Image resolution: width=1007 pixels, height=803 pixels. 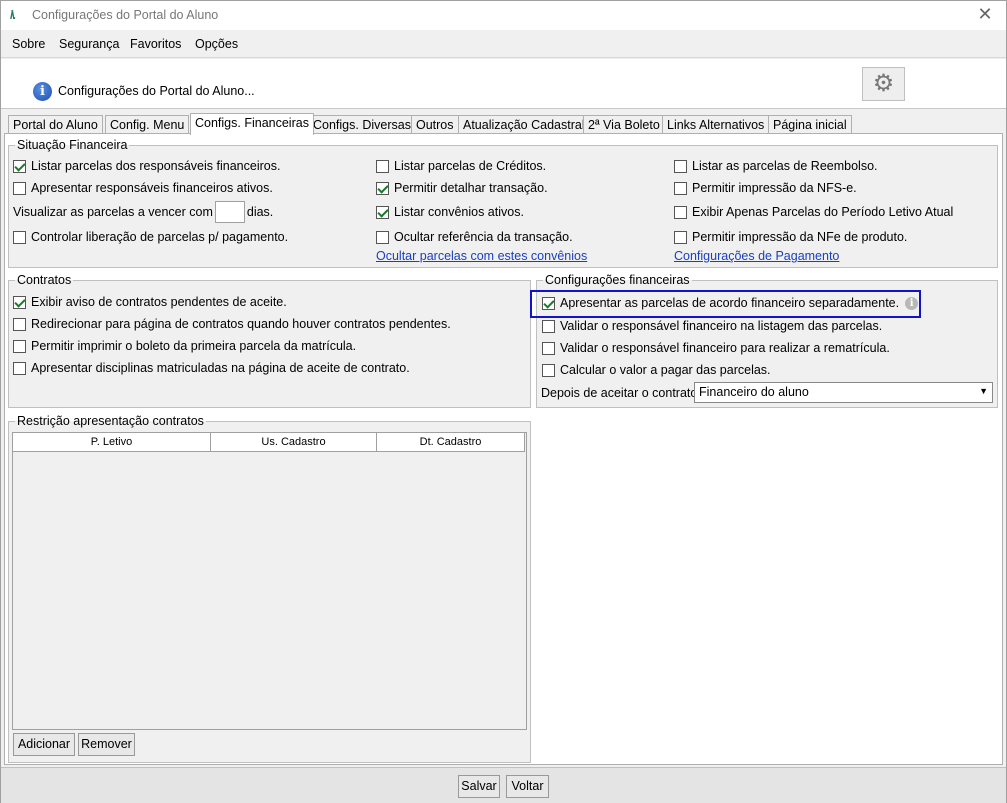 I want to click on salvar-button: Salvar, so click(x=479, y=786).